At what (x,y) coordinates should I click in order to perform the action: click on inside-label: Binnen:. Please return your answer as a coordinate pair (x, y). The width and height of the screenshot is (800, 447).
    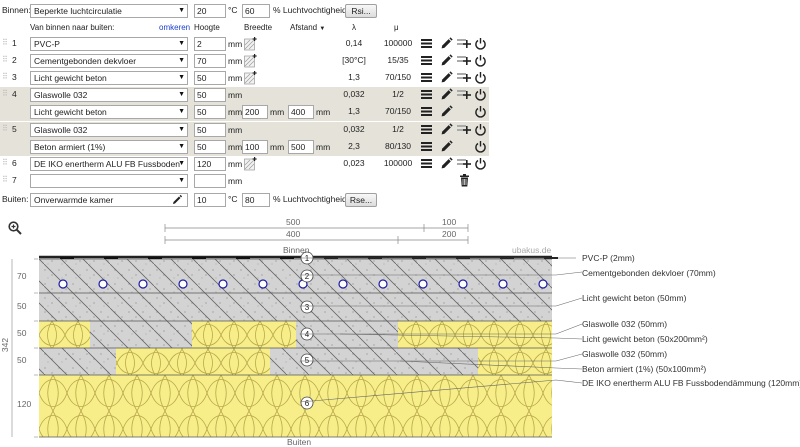
    Looking at the image, I should click on (16, 10).